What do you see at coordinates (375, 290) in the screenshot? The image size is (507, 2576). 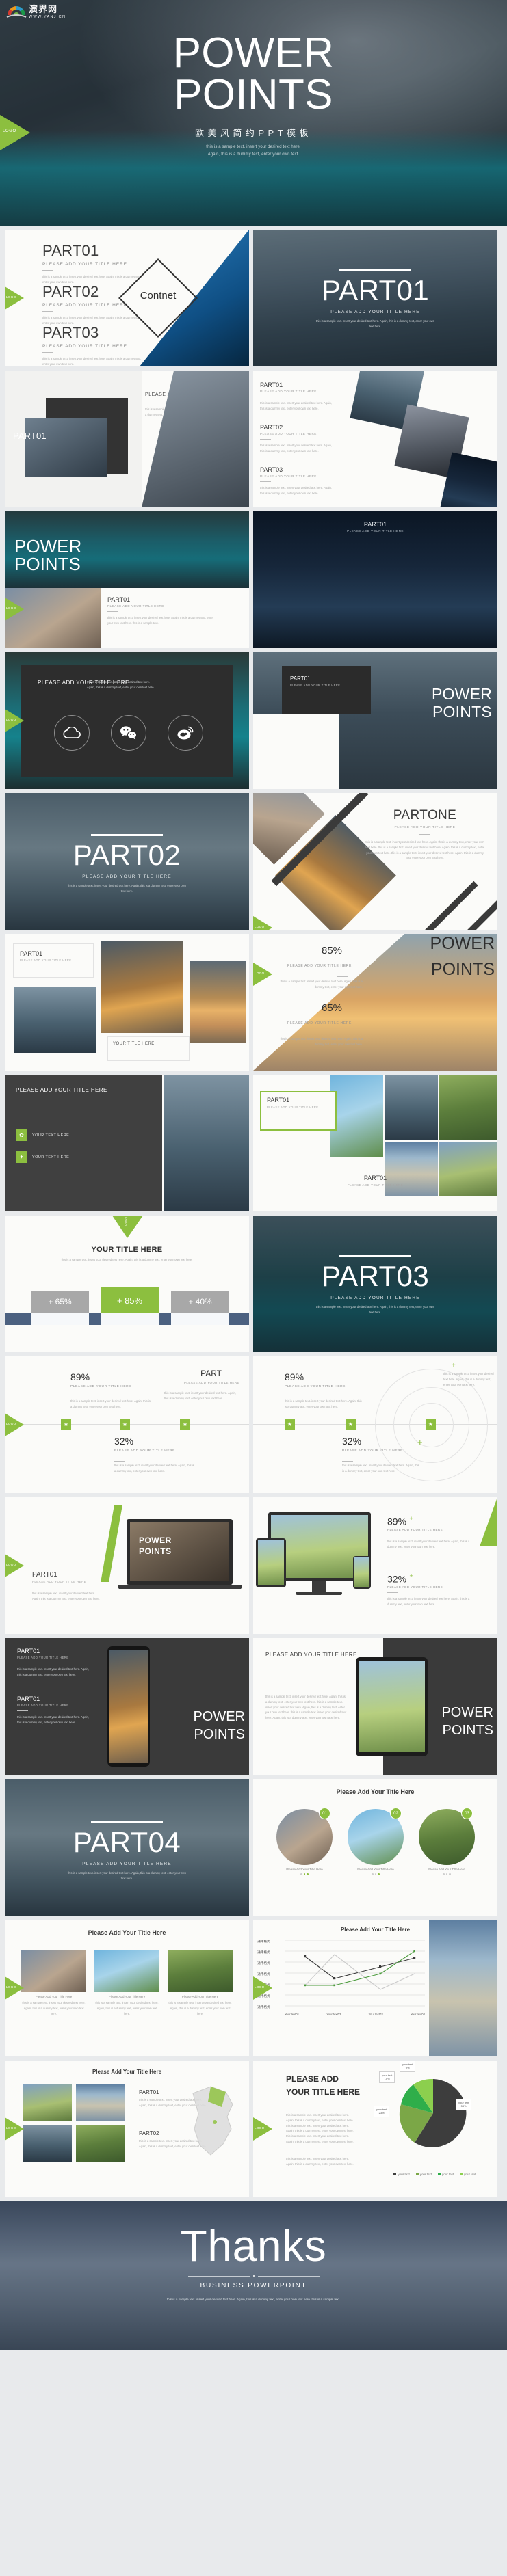 I see `section-title: PART01` at bounding box center [375, 290].